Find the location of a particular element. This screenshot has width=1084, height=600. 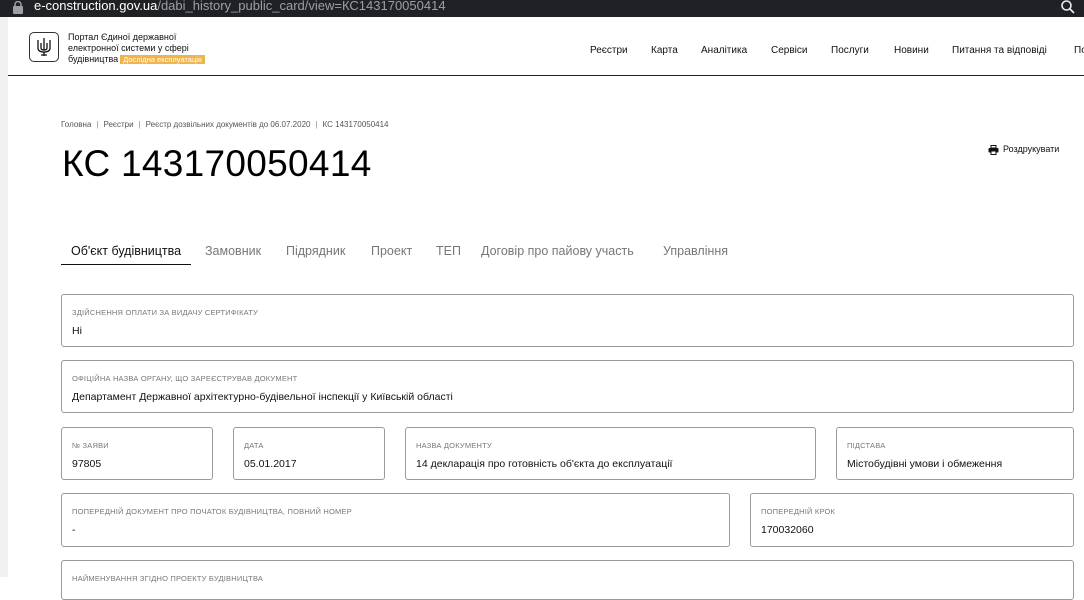

nav-public-services: Послуги is located at coordinates (850, 50).